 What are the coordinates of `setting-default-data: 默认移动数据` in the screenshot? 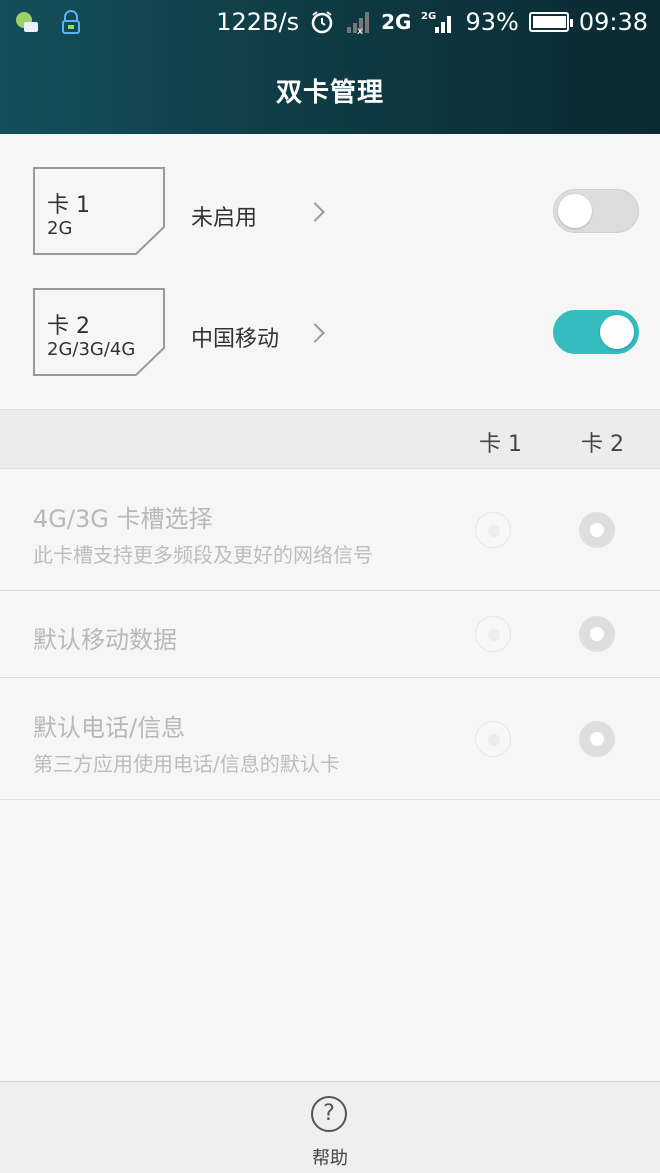 It's located at (330, 634).